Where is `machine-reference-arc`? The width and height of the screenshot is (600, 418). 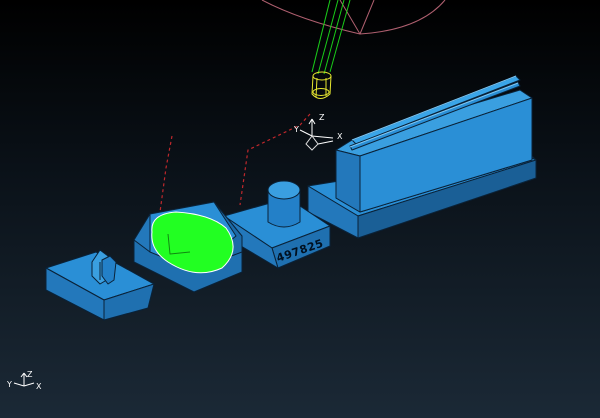
machine-reference-arc is located at coordinates (353, 17).